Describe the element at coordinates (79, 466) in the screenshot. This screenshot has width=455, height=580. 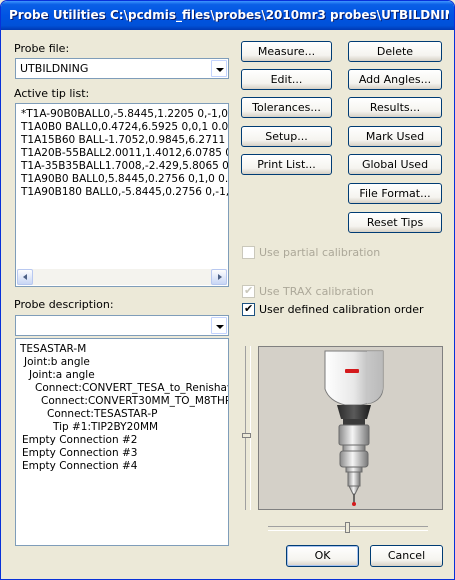
I see `tree-item: Empty Connection #4` at that location.